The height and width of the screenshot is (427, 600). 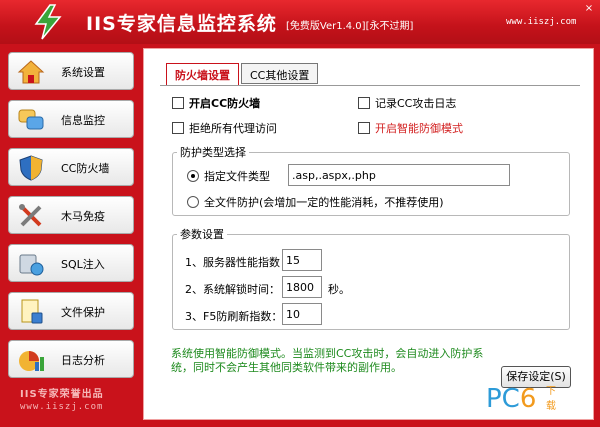 What do you see at coordinates (31, 168) in the screenshot?
I see `shield-icon` at bounding box center [31, 168].